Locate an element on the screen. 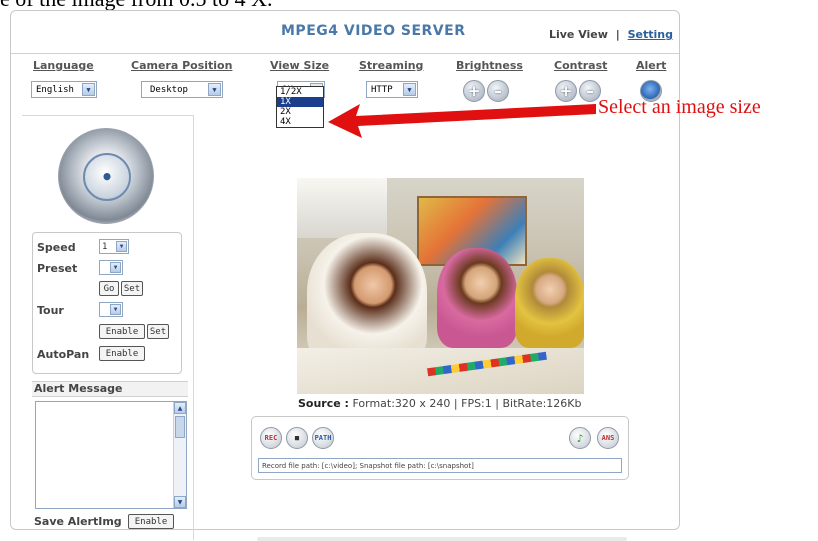 The image size is (818, 541). speed-value: 1 is located at coordinates (105, 246).